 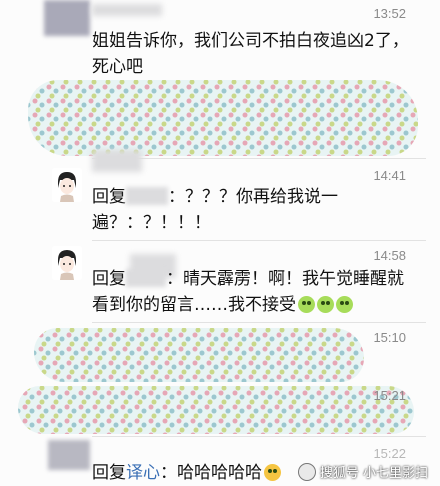 What do you see at coordinates (215, 210) in the screenshot?
I see `message-text: 回复 ：？？？你再给我说一 遍？：？！！！` at bounding box center [215, 210].